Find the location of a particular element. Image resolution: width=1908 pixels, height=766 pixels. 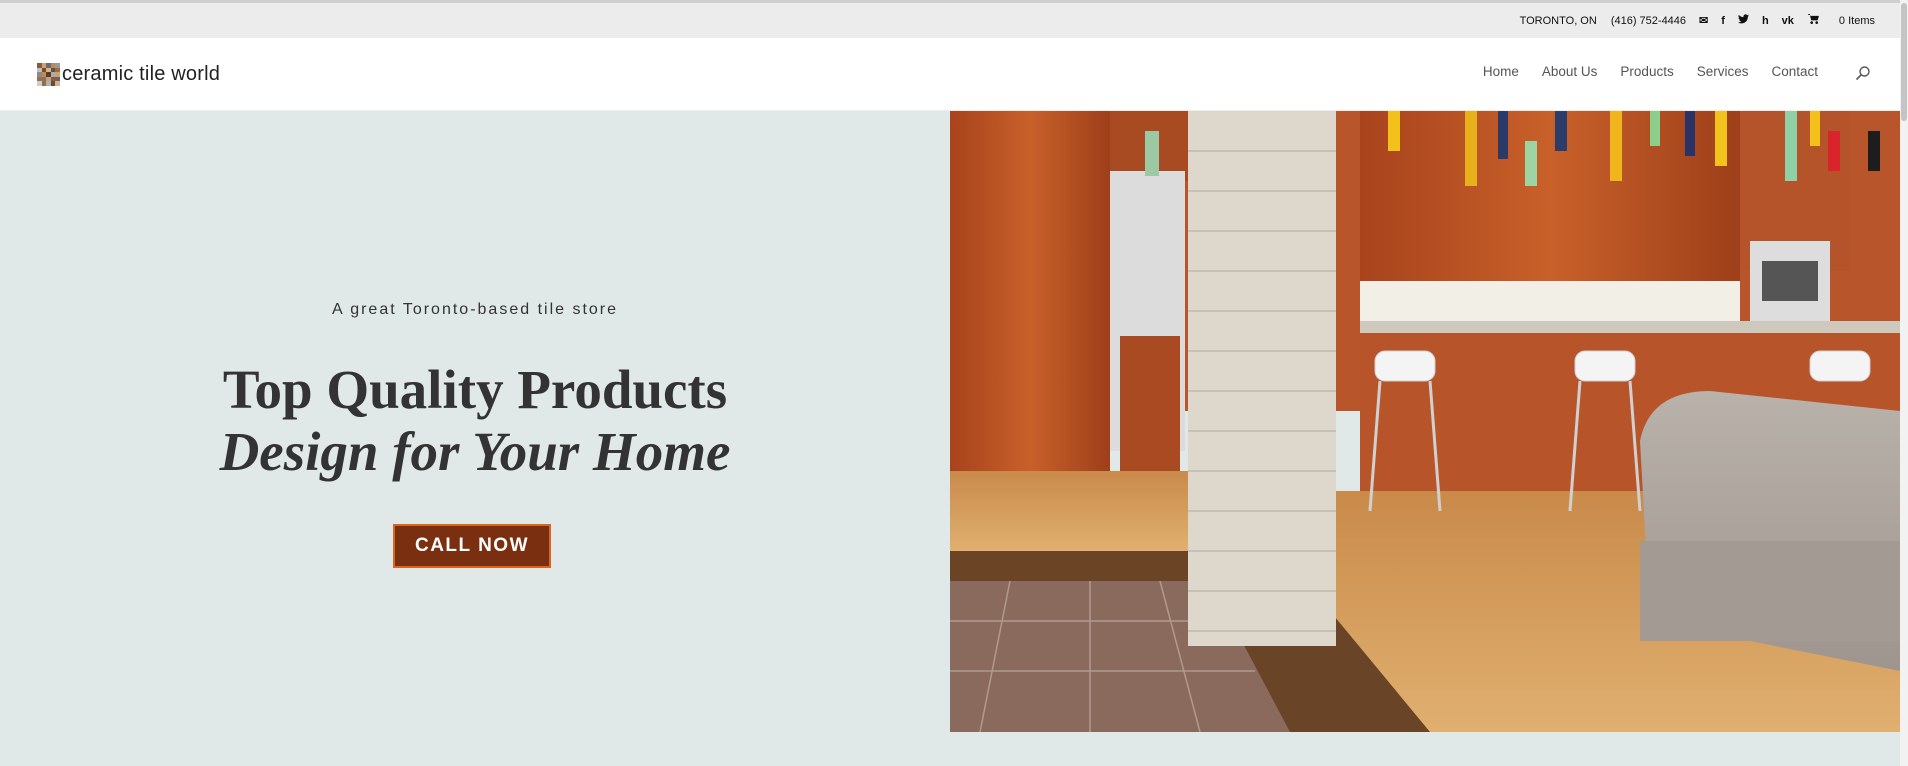

cart-icon is located at coordinates (1813, 20).